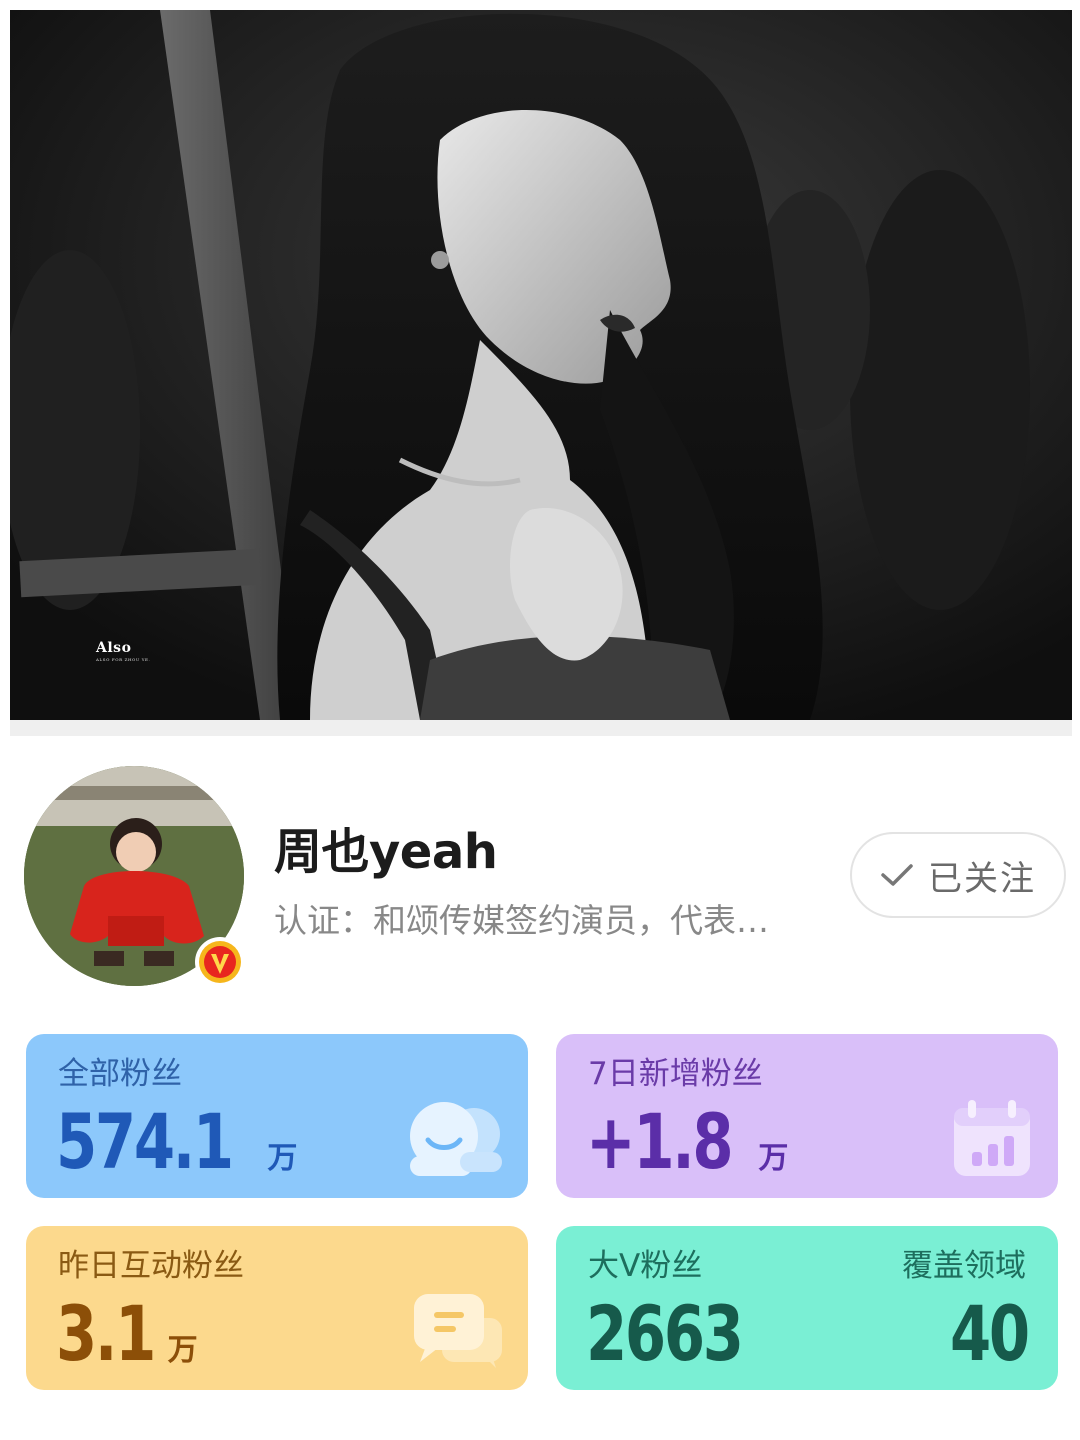 This screenshot has height=1440, width=1080. Describe the element at coordinates (277, 1308) in the screenshot. I see `interactive-fans-card: 昨日互动粉丝 3.1 万` at that location.